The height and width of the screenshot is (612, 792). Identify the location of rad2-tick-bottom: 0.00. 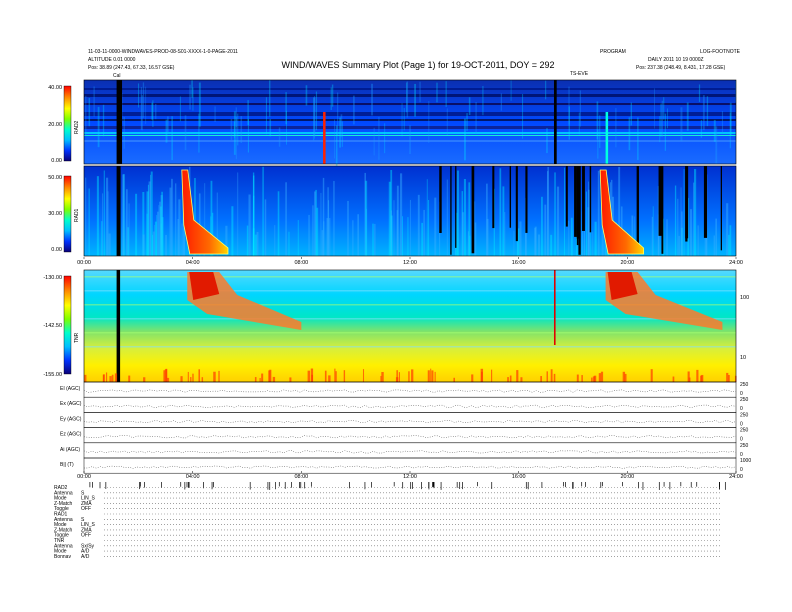
(56, 161).